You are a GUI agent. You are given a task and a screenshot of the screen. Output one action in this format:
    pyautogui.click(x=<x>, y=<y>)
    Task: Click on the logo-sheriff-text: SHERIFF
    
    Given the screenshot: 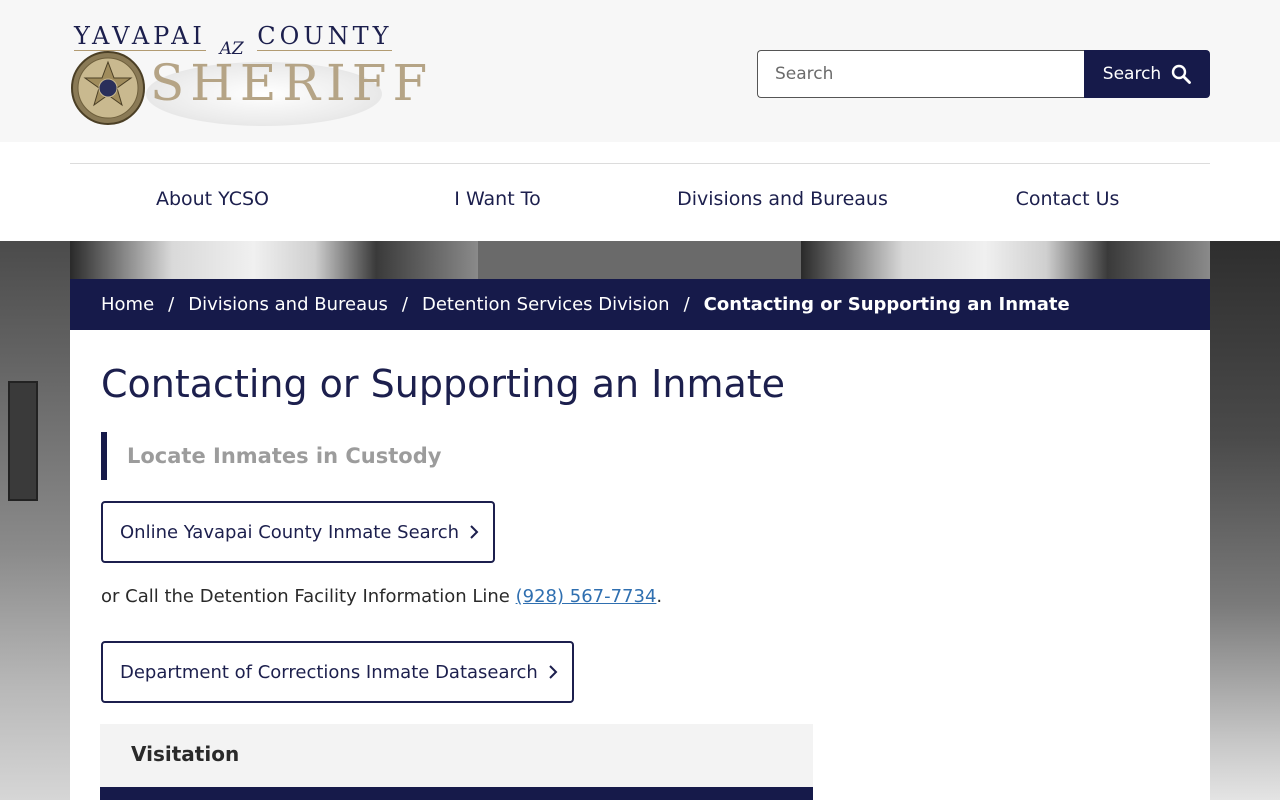 What is the action you would take?
    pyautogui.click(x=292, y=83)
    